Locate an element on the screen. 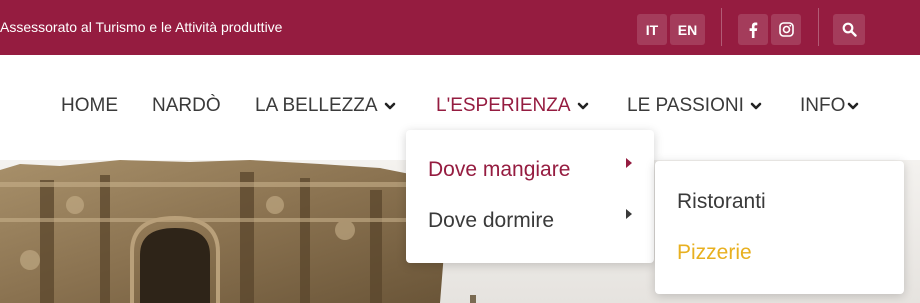 Image resolution: width=920 pixels, height=303 pixels. lang-it-button: IT is located at coordinates (652, 29).